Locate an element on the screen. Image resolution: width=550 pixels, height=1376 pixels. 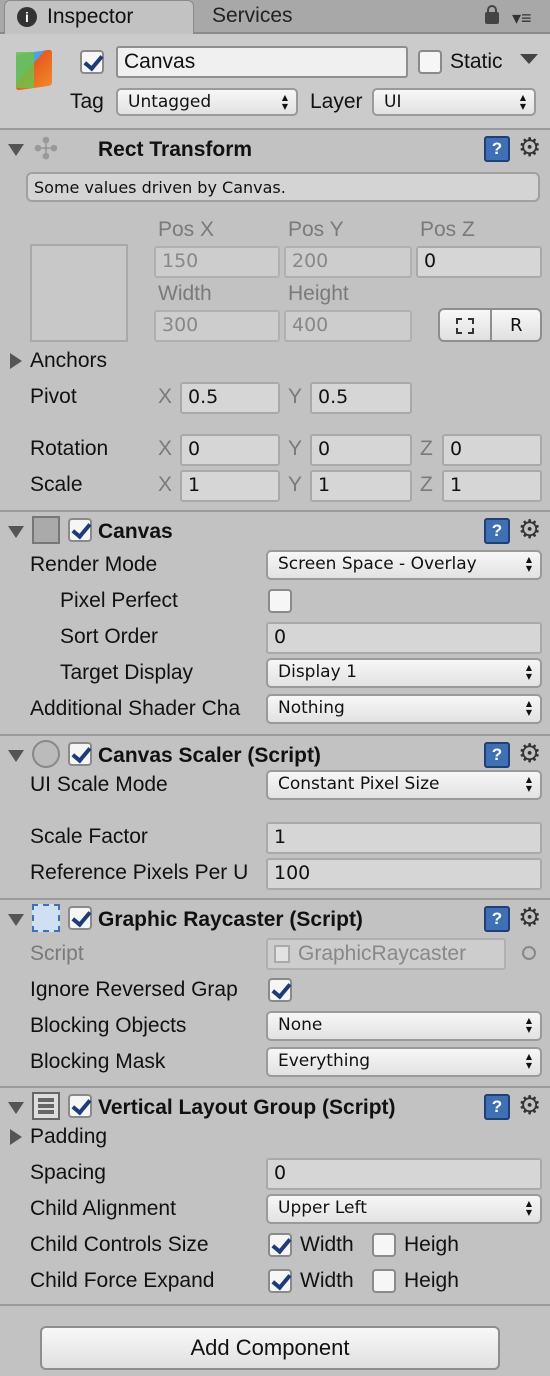
tab-inspector-label: Inspector is located at coordinates (90, 16).